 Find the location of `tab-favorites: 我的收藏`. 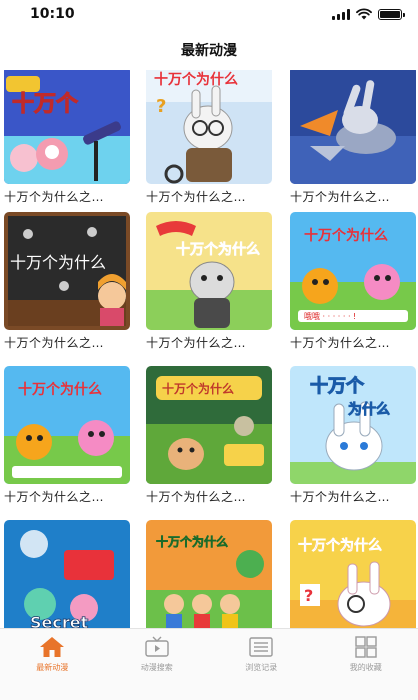

tab-favorites: 我的收藏 is located at coordinates (366, 664).